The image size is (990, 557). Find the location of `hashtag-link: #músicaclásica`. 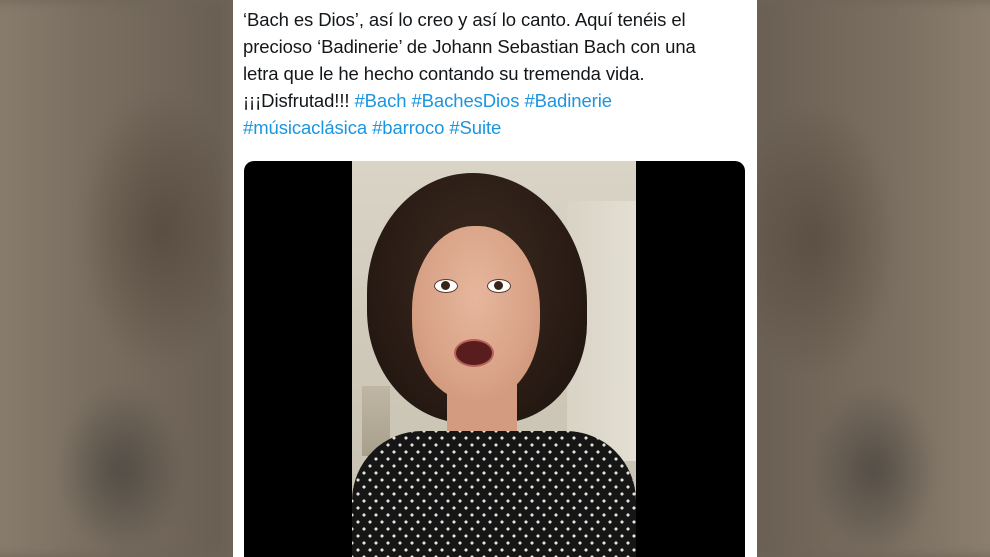

hashtag-link: #músicaclásica is located at coordinates (305, 127).